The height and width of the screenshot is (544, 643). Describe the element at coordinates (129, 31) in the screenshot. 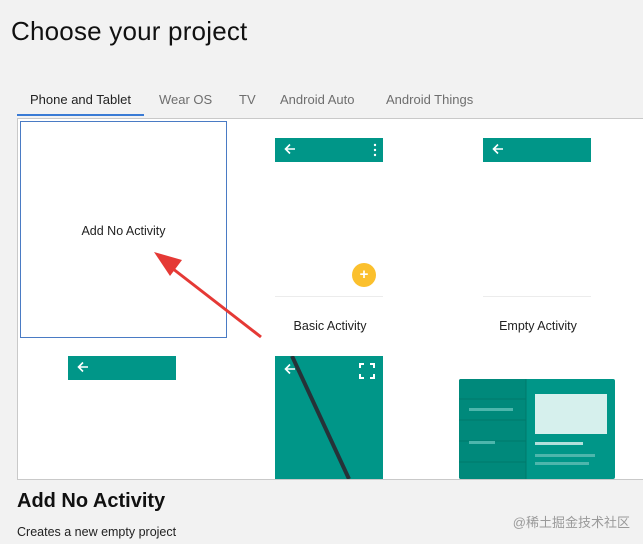

I see `page-title: Choose your project` at that location.